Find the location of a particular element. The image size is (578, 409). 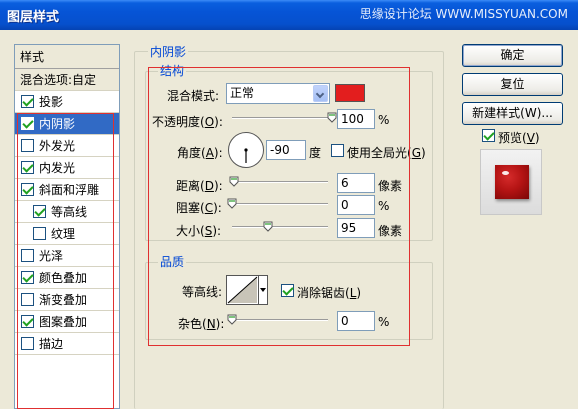

style-item: 纹理 is located at coordinates (67, 234).